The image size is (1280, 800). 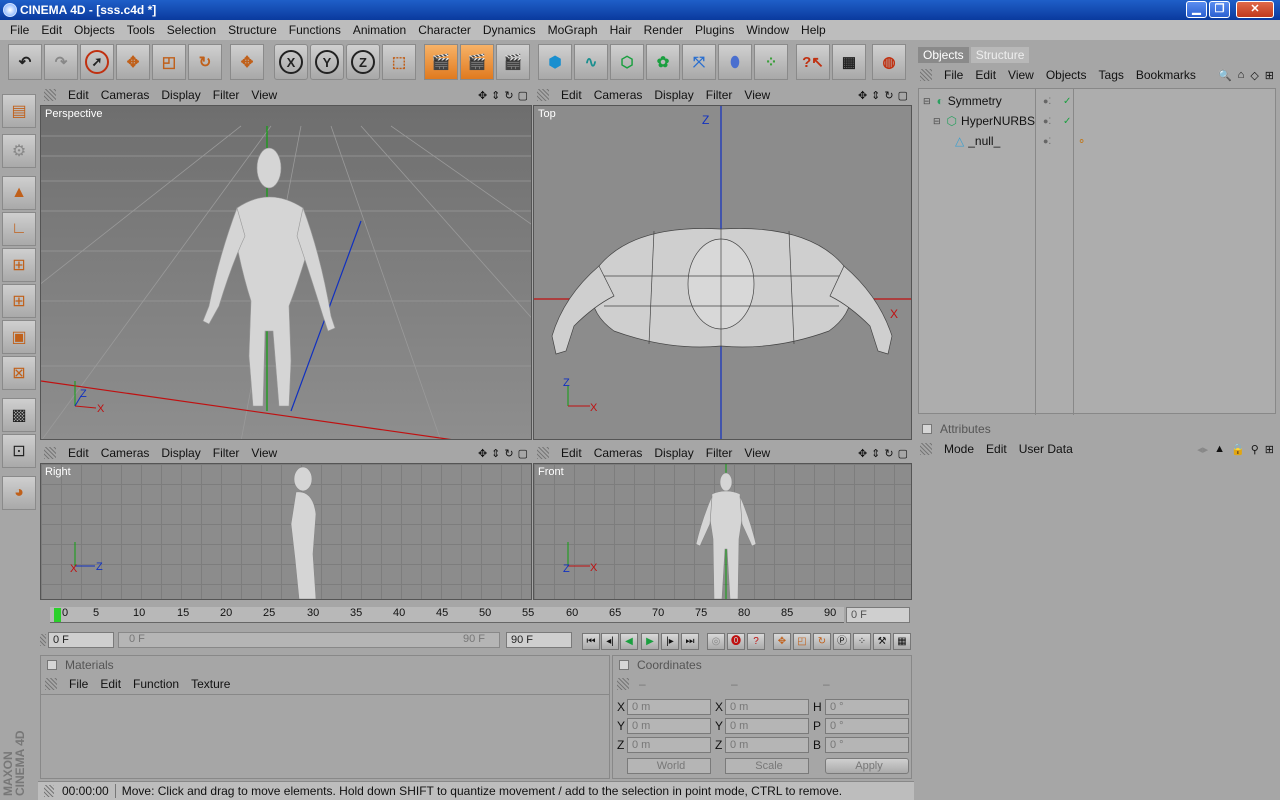 What do you see at coordinates (327, 62) in the screenshot?
I see `y-axis-lock-button: Y` at bounding box center [327, 62].